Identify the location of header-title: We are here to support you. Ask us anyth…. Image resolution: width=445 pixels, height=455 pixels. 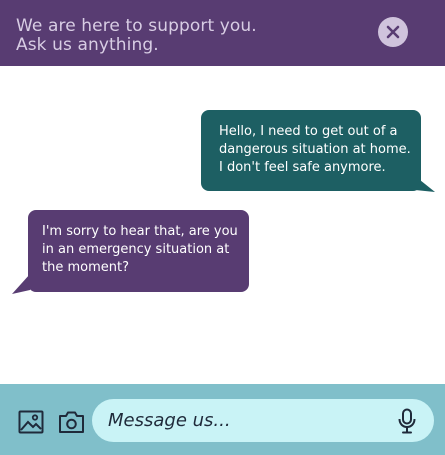
(136, 35).